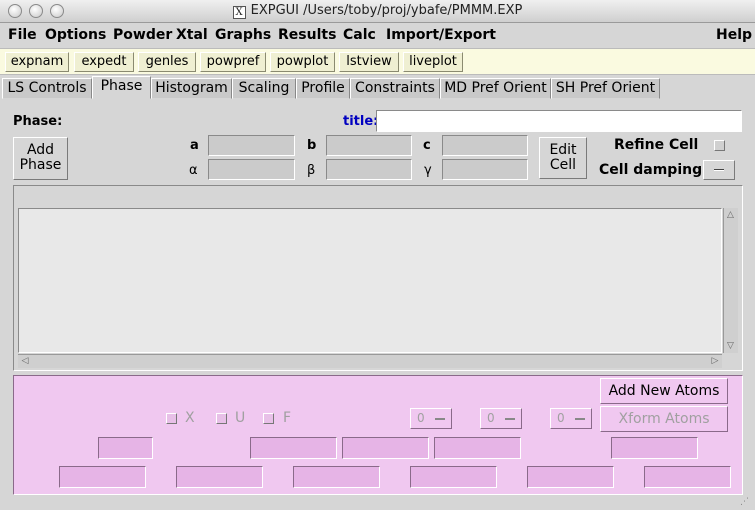  Describe the element at coordinates (441, 35) in the screenshot. I see `menu-import-export: Import/Export` at that location.